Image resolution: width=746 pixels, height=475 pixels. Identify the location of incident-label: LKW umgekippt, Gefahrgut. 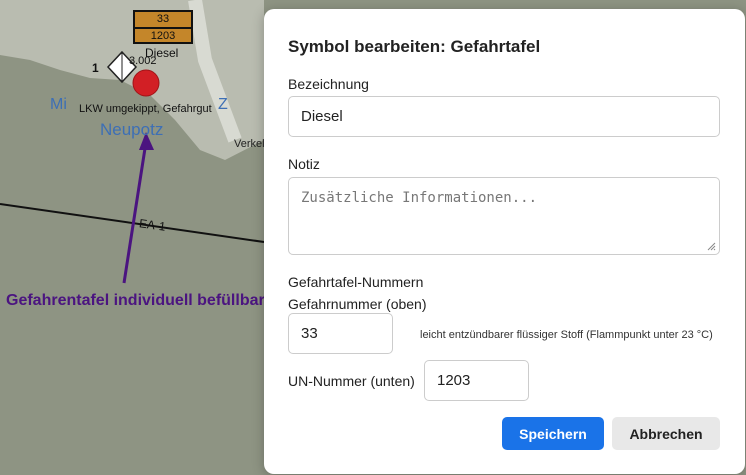
(145, 109).